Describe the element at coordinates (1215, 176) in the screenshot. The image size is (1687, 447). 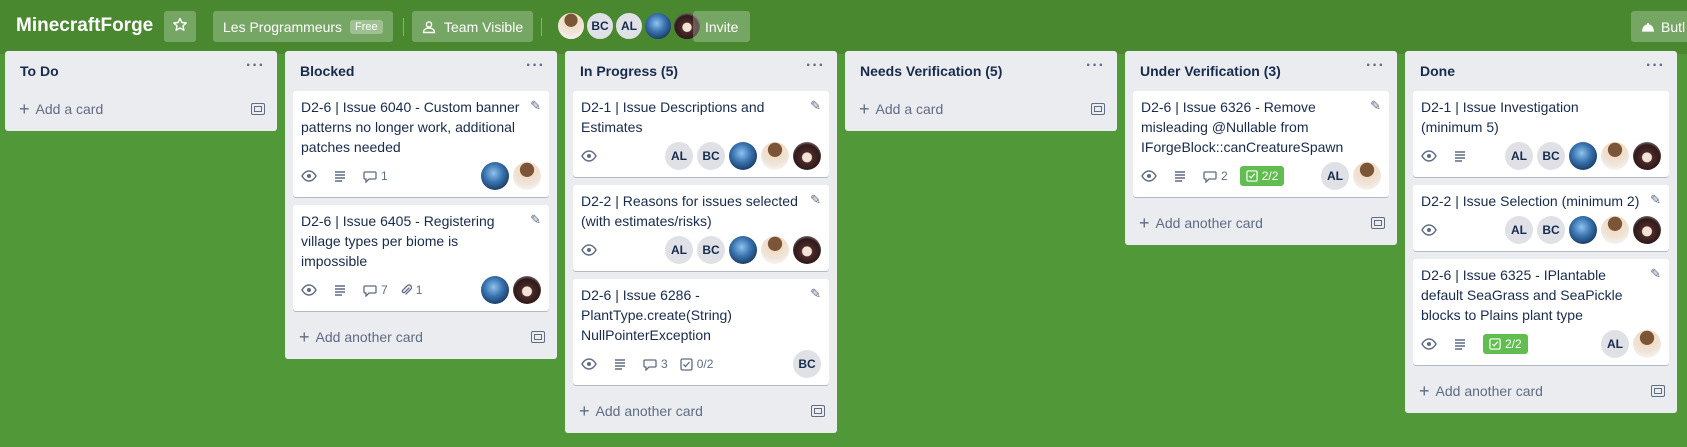
I see `comment-badge: 2` at that location.